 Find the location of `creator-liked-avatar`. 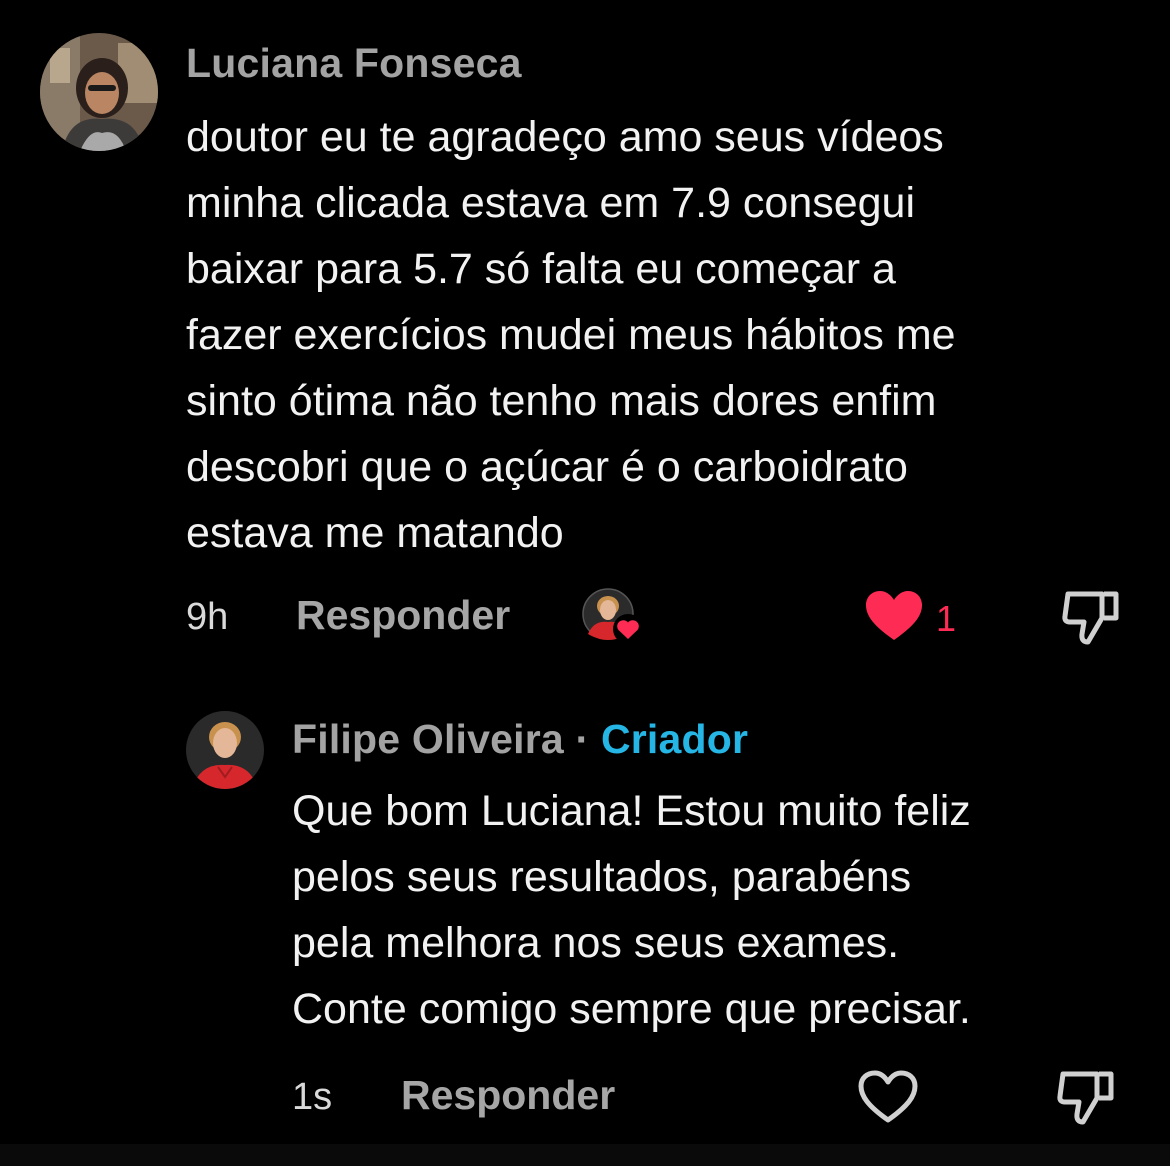

creator-liked-avatar is located at coordinates (613, 617).